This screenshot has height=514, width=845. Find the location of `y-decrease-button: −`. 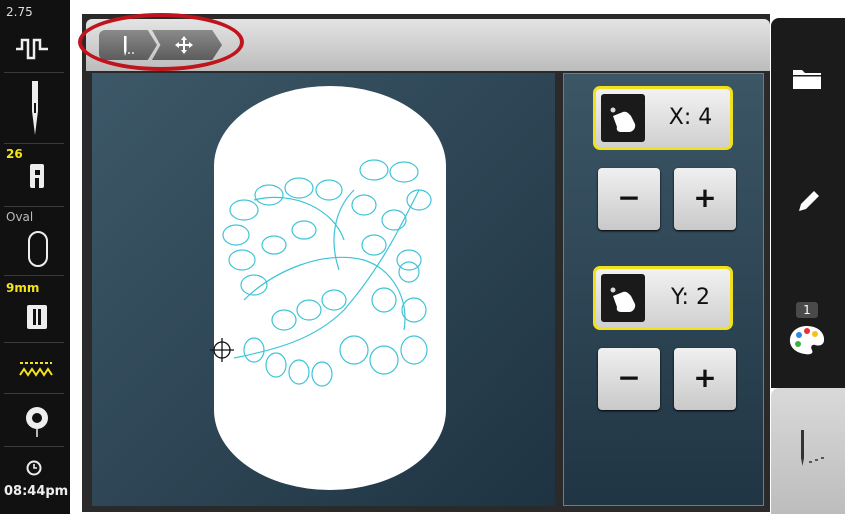

y-decrease-button: − is located at coordinates (629, 379).